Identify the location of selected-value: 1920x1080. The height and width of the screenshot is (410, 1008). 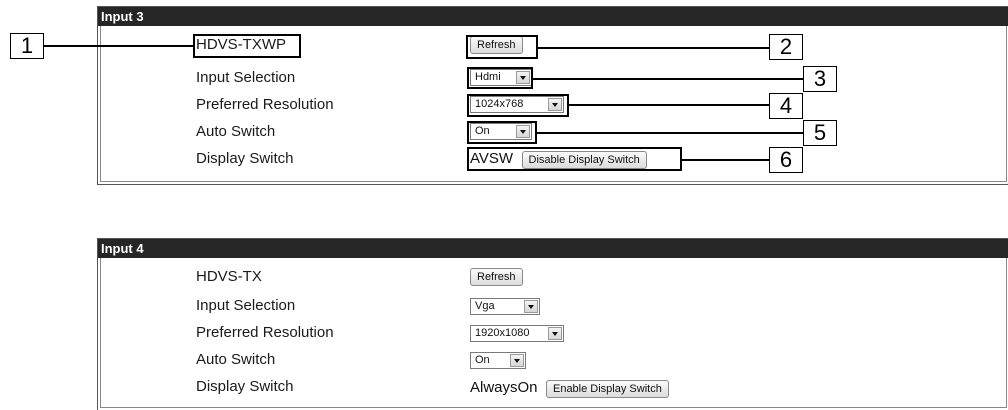
(502, 333).